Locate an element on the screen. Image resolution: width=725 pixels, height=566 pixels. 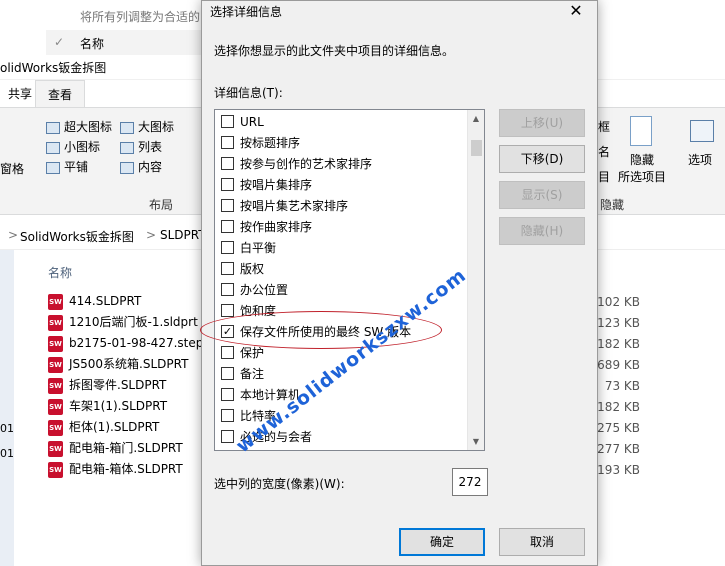
details-label: 详细信息(T): is located at coordinates (248, 93).